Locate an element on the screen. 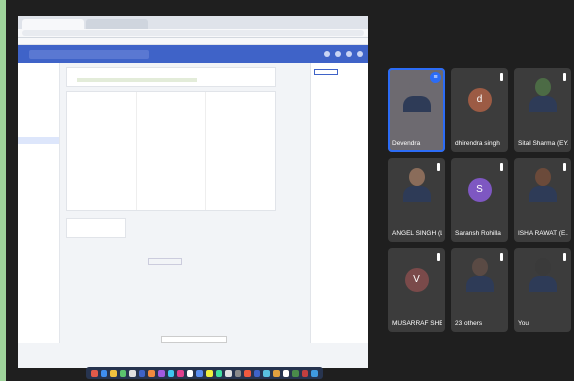  record-title is located at coordinates (171, 69).